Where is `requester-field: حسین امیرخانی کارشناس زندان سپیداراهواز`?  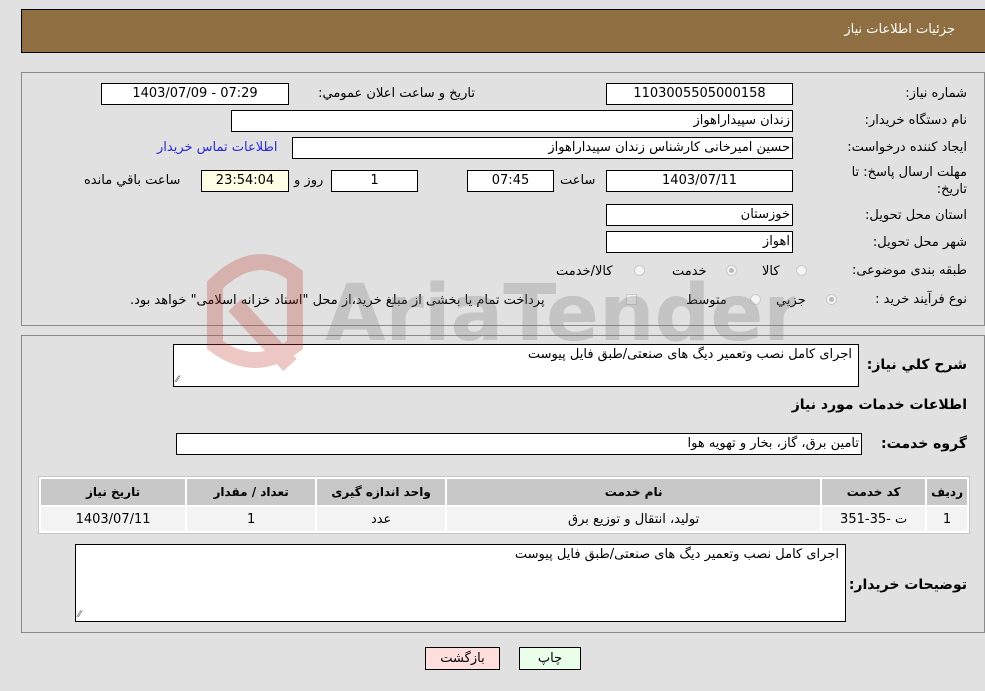
requester-field: حسین امیرخانی کارشناس زندان سپیداراهواز is located at coordinates (542, 148).